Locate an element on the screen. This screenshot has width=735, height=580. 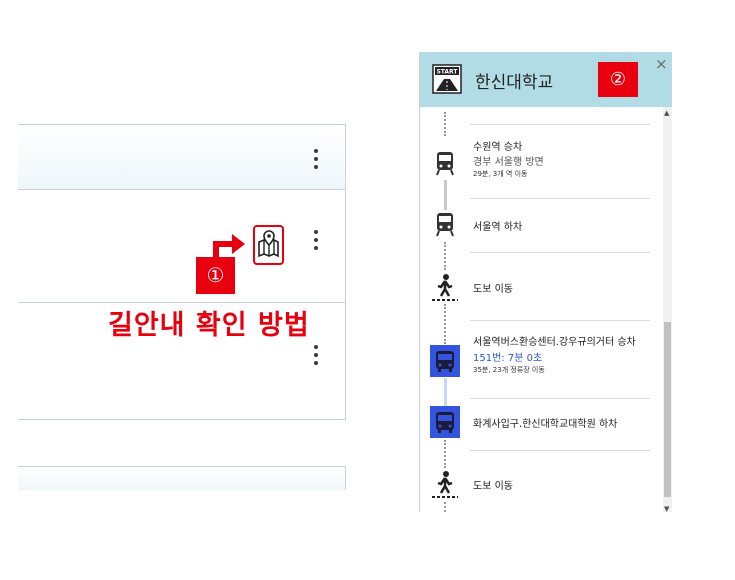
marker-1: ① is located at coordinates (215, 275).